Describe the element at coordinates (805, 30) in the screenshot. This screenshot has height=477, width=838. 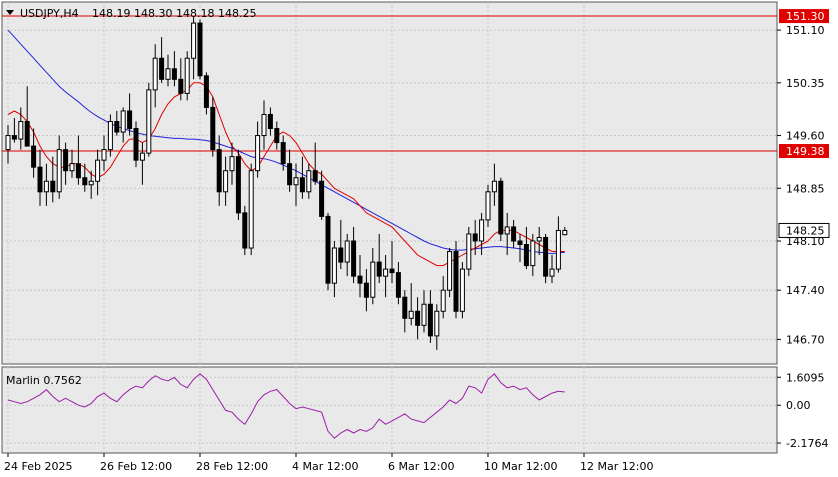
I see `price-tick-label: 151.10` at that location.